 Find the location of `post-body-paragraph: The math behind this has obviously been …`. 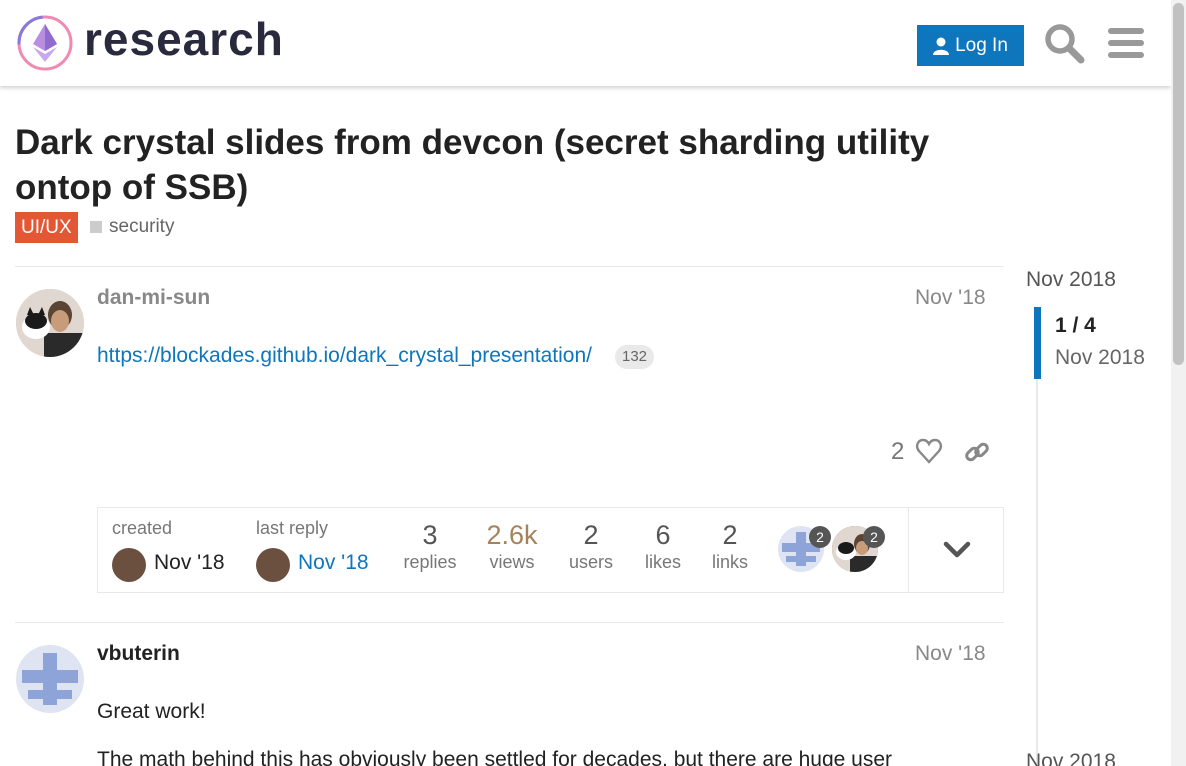

post-body-paragraph: The math behind this has obviously been … is located at coordinates (495, 757).